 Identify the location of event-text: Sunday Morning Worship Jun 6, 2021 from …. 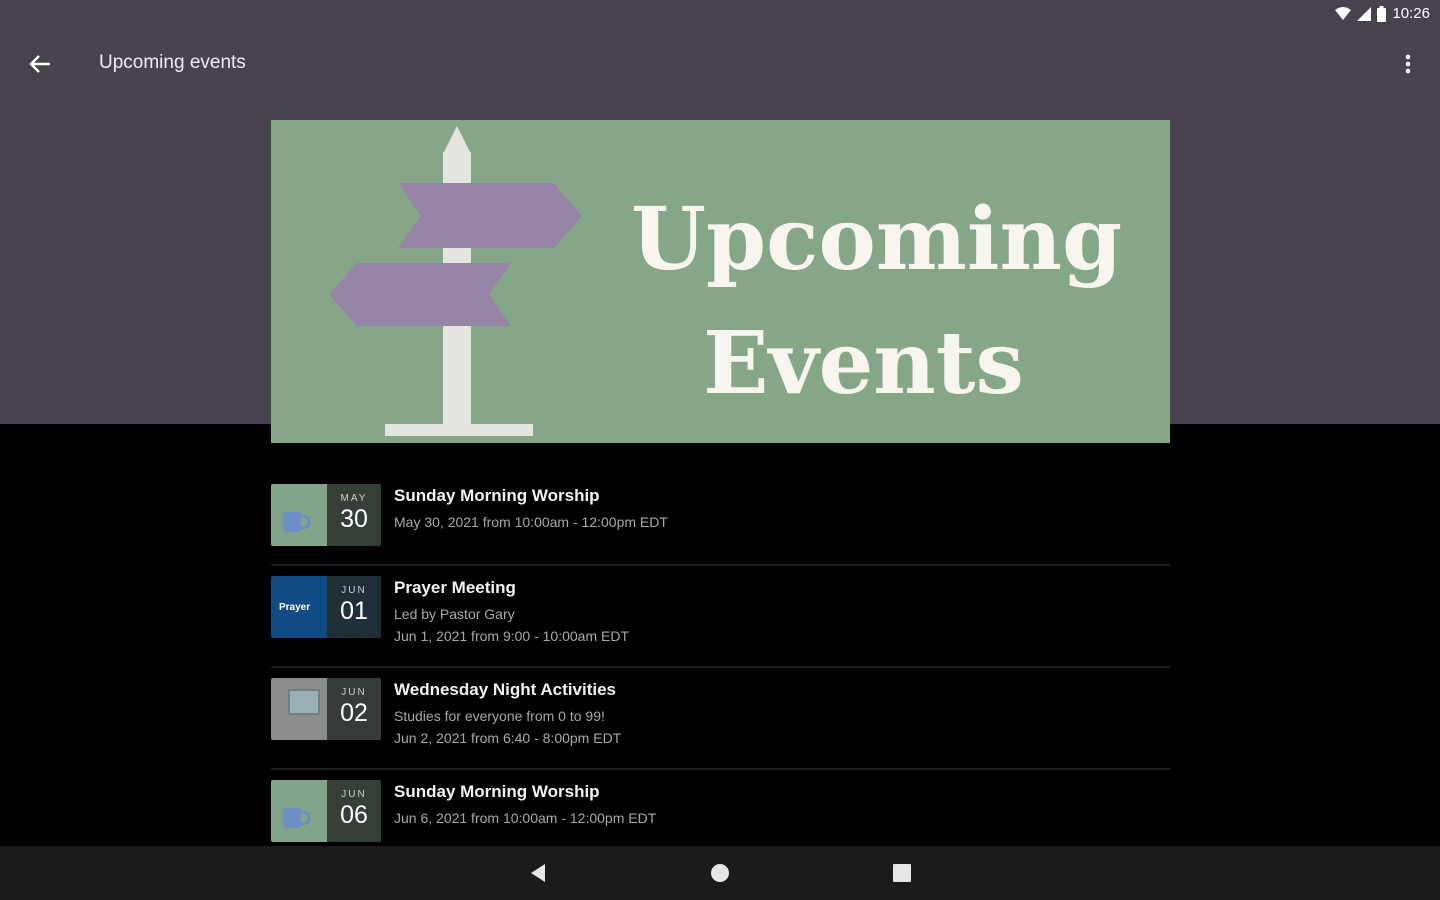
(525, 805).